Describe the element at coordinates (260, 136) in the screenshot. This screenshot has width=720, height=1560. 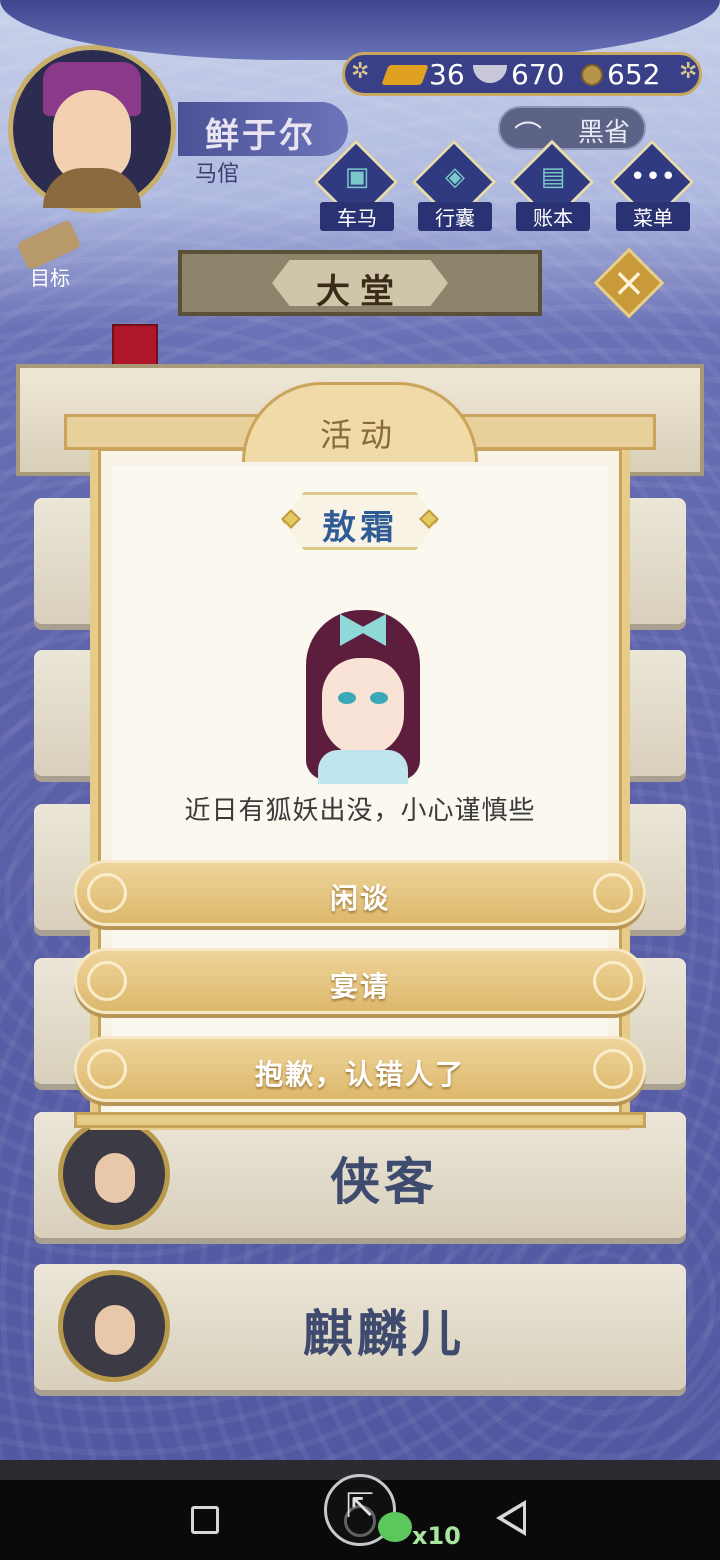
I see `player-name: 鲜于尔` at that location.